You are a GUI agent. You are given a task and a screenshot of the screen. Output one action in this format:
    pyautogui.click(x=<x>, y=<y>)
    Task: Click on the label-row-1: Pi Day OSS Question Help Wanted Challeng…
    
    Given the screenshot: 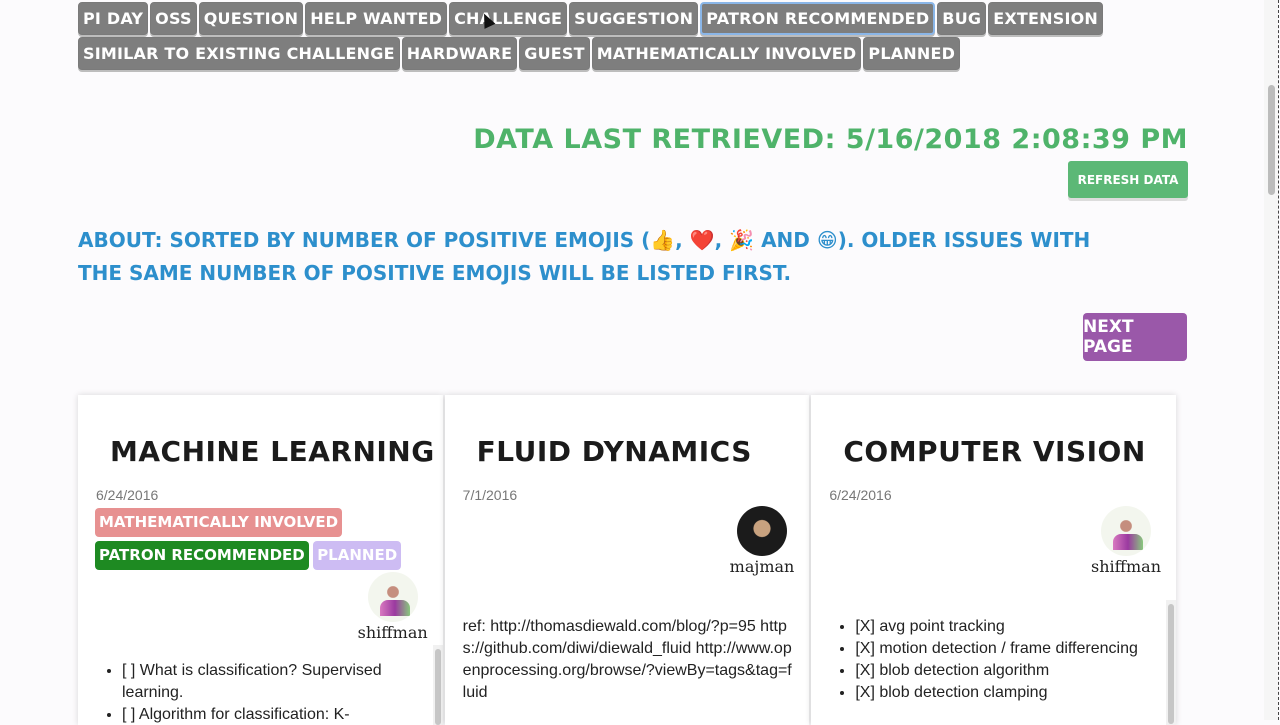 What is the action you would take?
    pyautogui.click(x=590, y=18)
    